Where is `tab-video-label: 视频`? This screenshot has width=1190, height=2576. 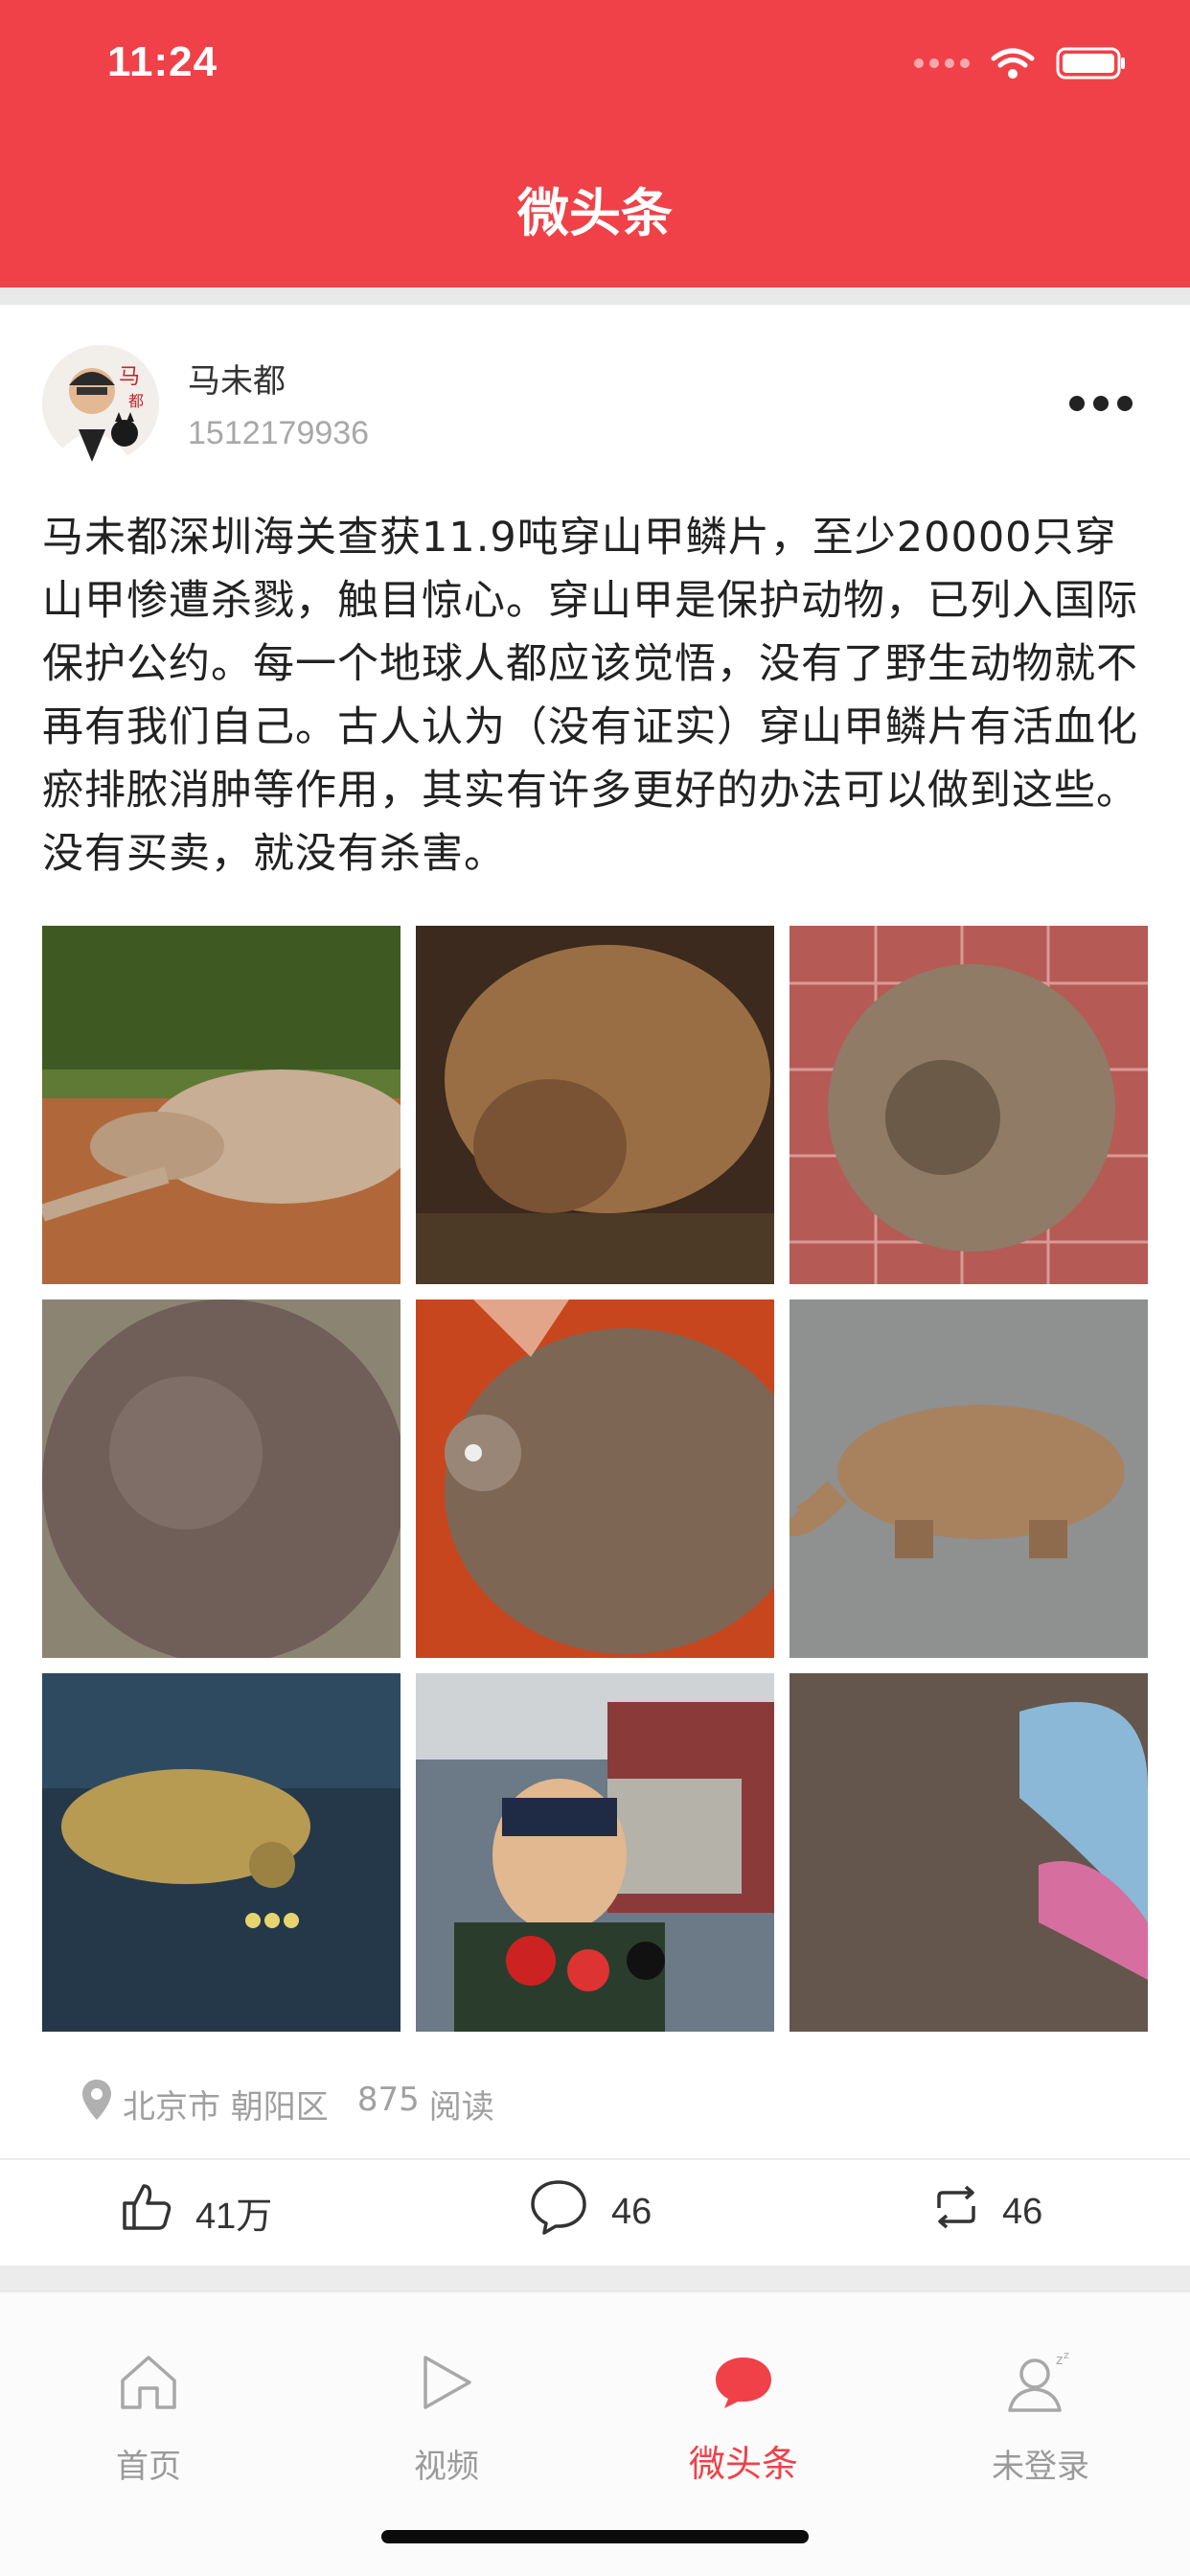 tab-video-label: 视频 is located at coordinates (447, 2467).